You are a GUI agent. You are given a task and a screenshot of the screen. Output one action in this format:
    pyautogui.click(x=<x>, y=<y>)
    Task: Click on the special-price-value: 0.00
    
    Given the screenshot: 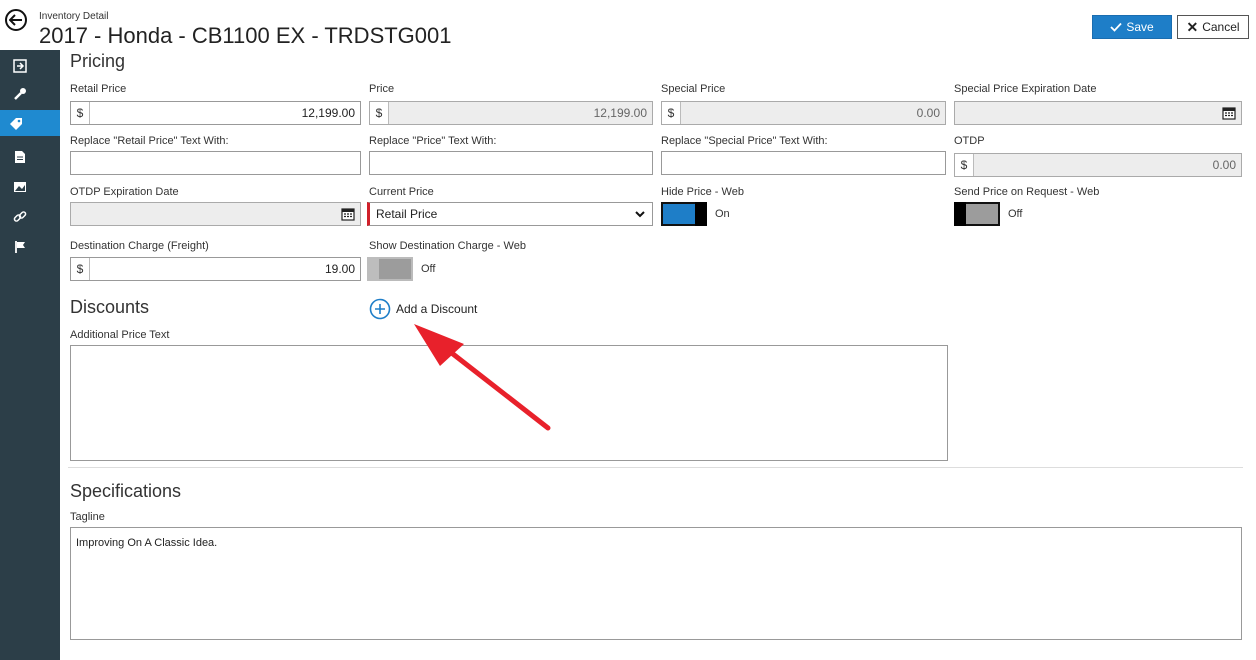 What is the action you would take?
    pyautogui.click(x=928, y=113)
    